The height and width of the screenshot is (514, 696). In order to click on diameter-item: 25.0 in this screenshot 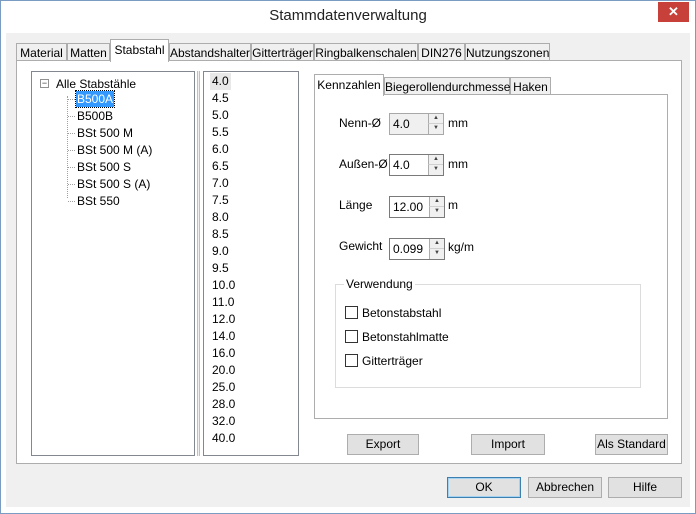, I will do `click(223, 387)`.